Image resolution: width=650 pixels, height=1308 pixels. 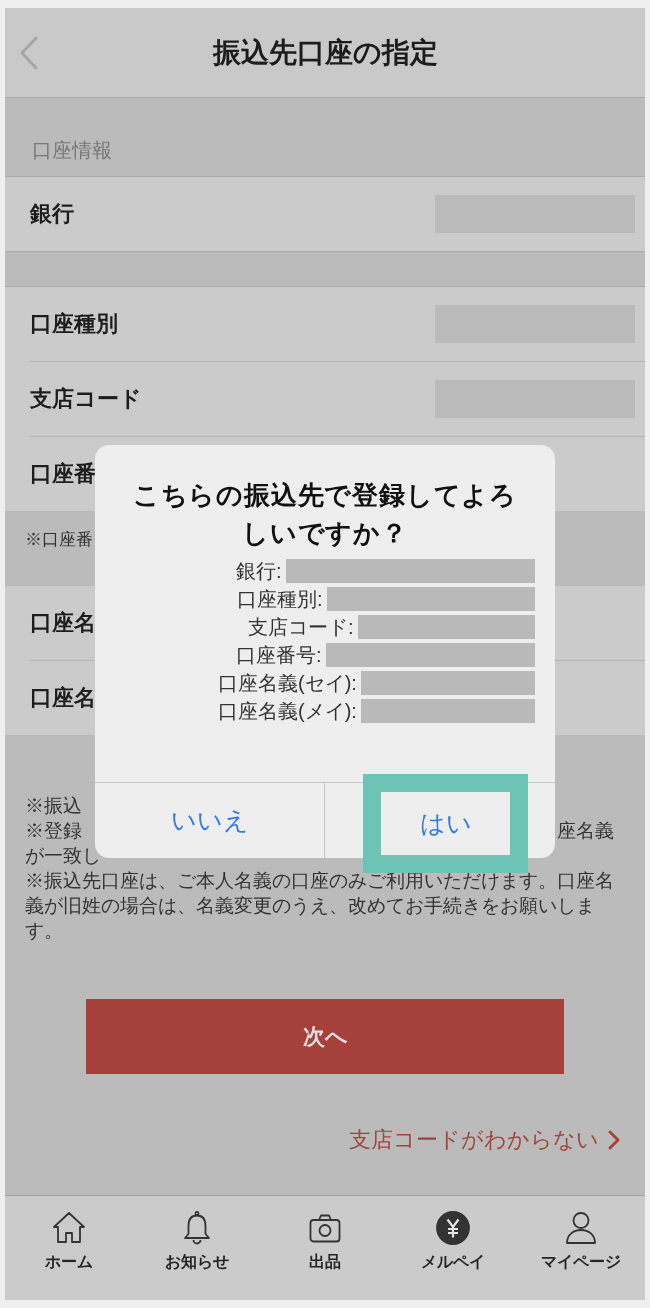 I want to click on tab-item: マイページ, so click(x=581, y=1234).